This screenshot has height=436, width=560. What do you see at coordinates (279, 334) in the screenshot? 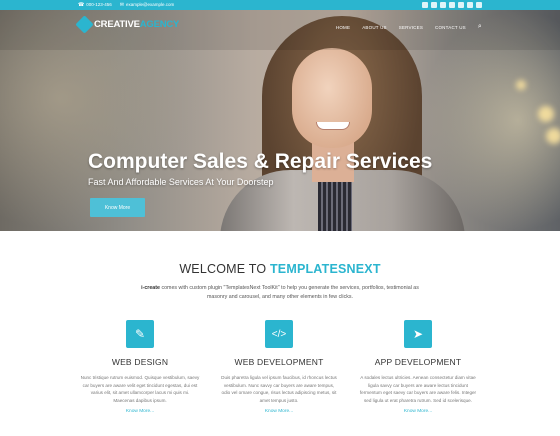
I see `code-icon: </>` at bounding box center [279, 334].